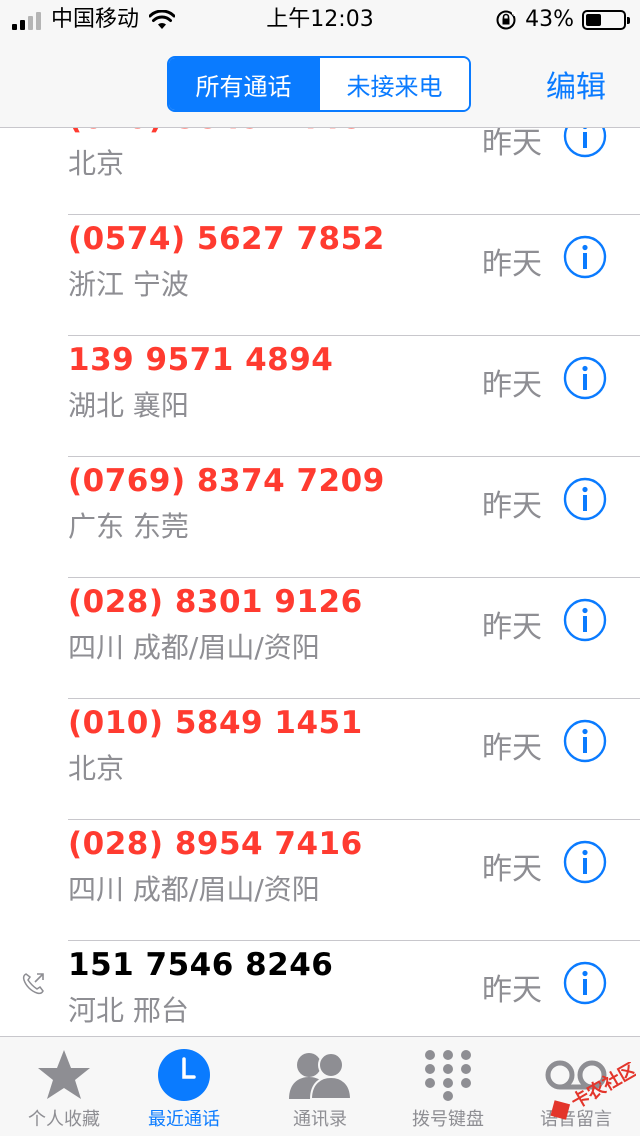  I want to click on contacts-icon, so click(321, 1076).